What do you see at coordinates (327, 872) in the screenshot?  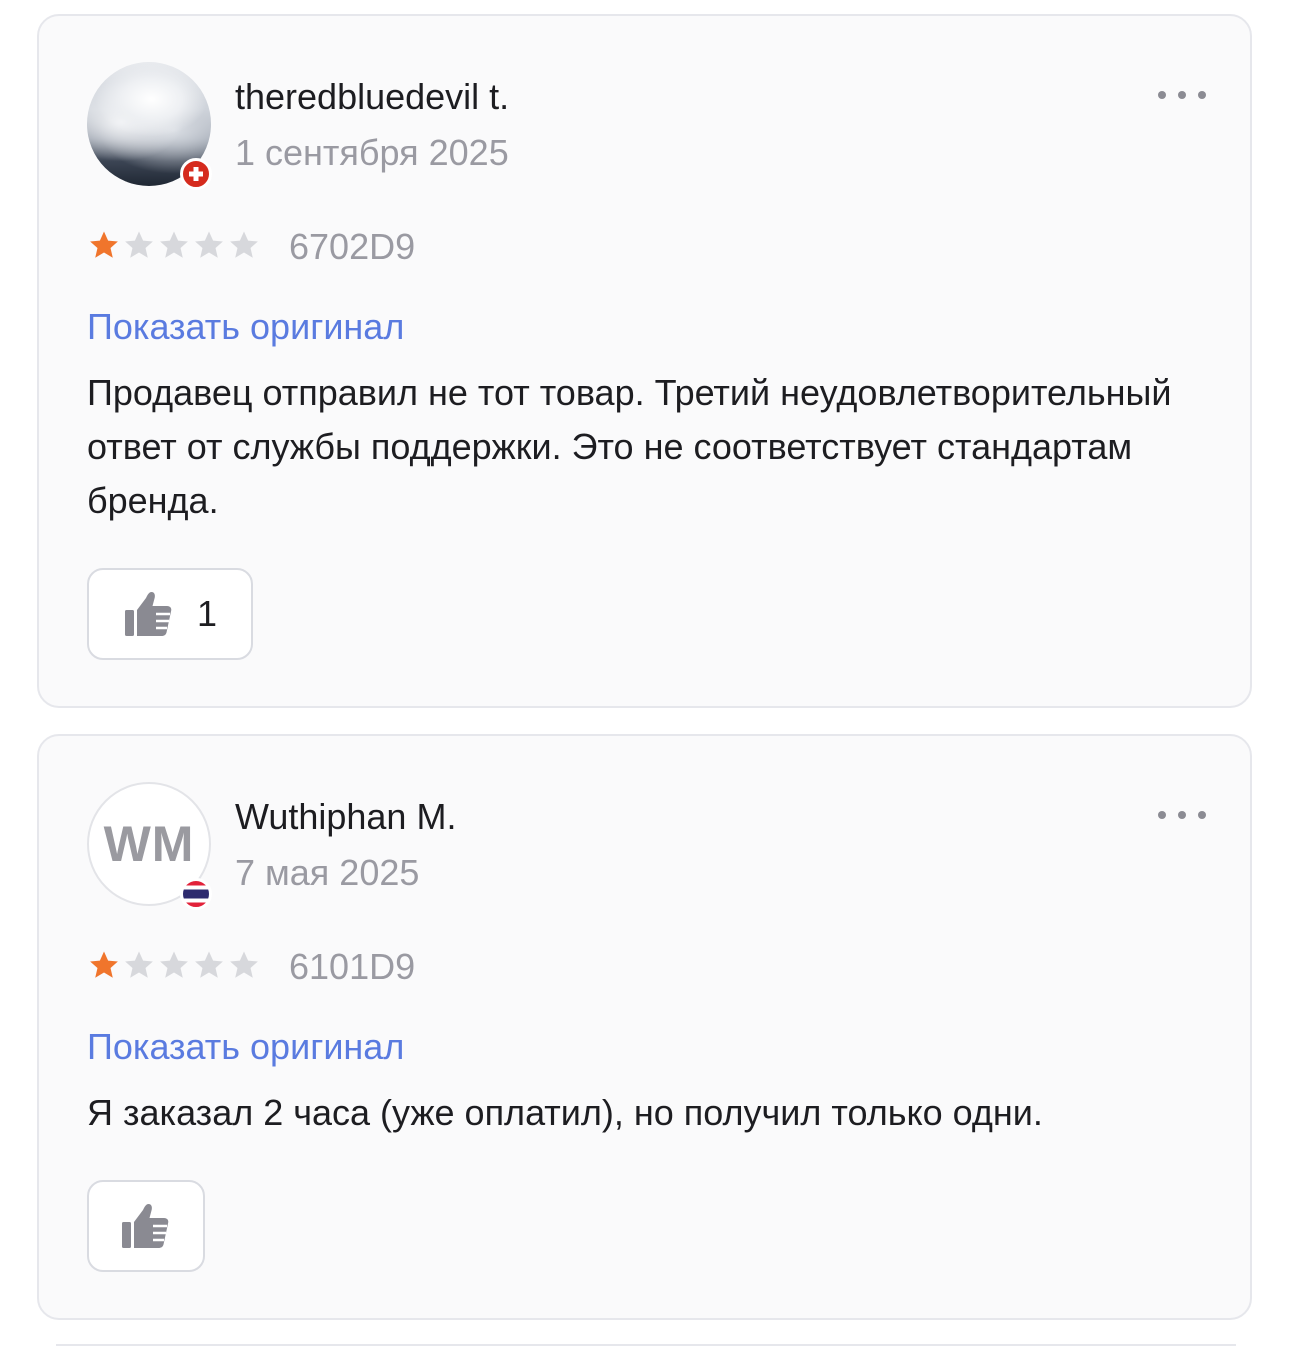 I see `review-date: 7 мая 2025` at bounding box center [327, 872].